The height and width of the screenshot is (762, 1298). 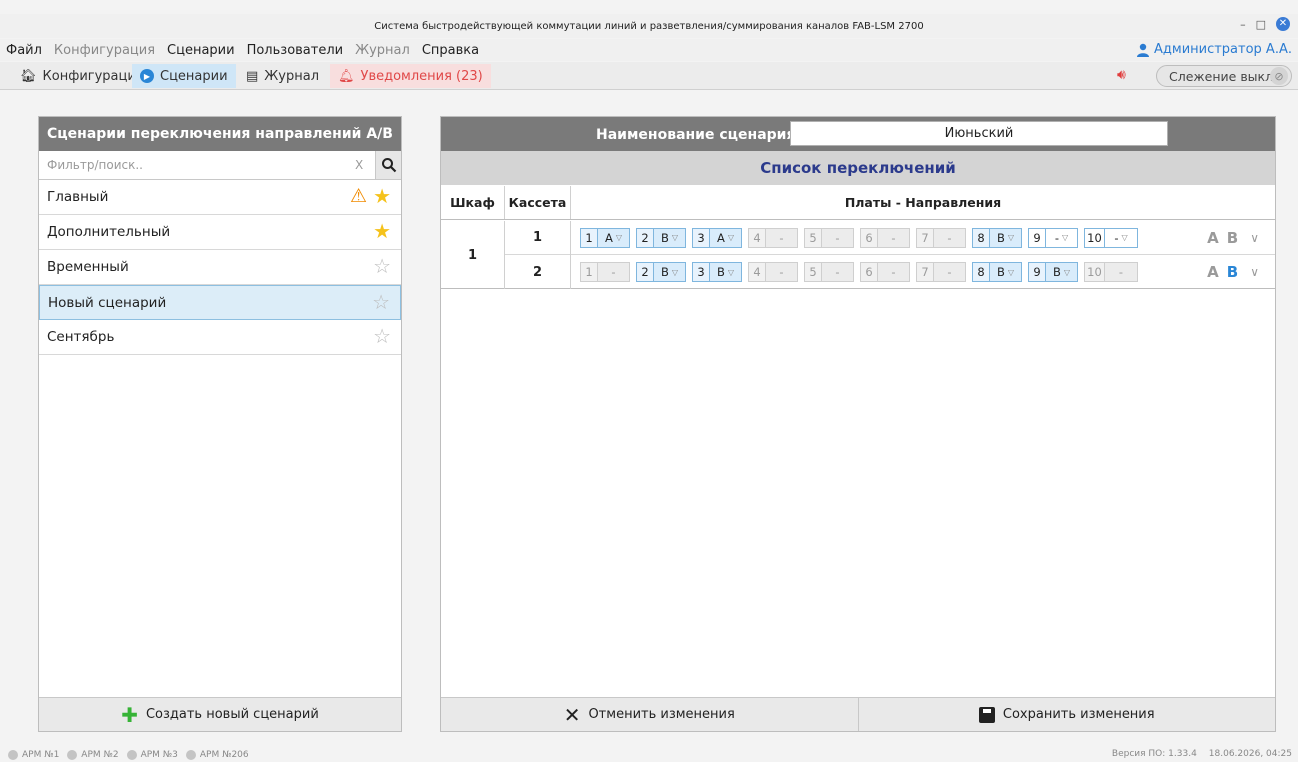 I want to click on board-select: 6-, so click(x=885, y=272).